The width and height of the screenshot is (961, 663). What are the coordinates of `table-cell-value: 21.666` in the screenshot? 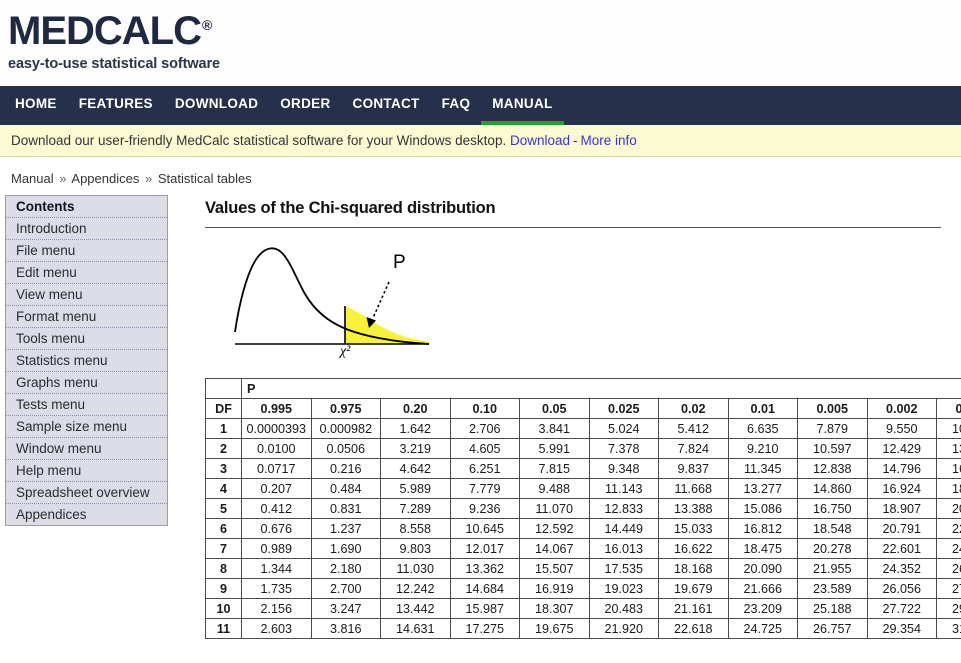 It's located at (762, 588).